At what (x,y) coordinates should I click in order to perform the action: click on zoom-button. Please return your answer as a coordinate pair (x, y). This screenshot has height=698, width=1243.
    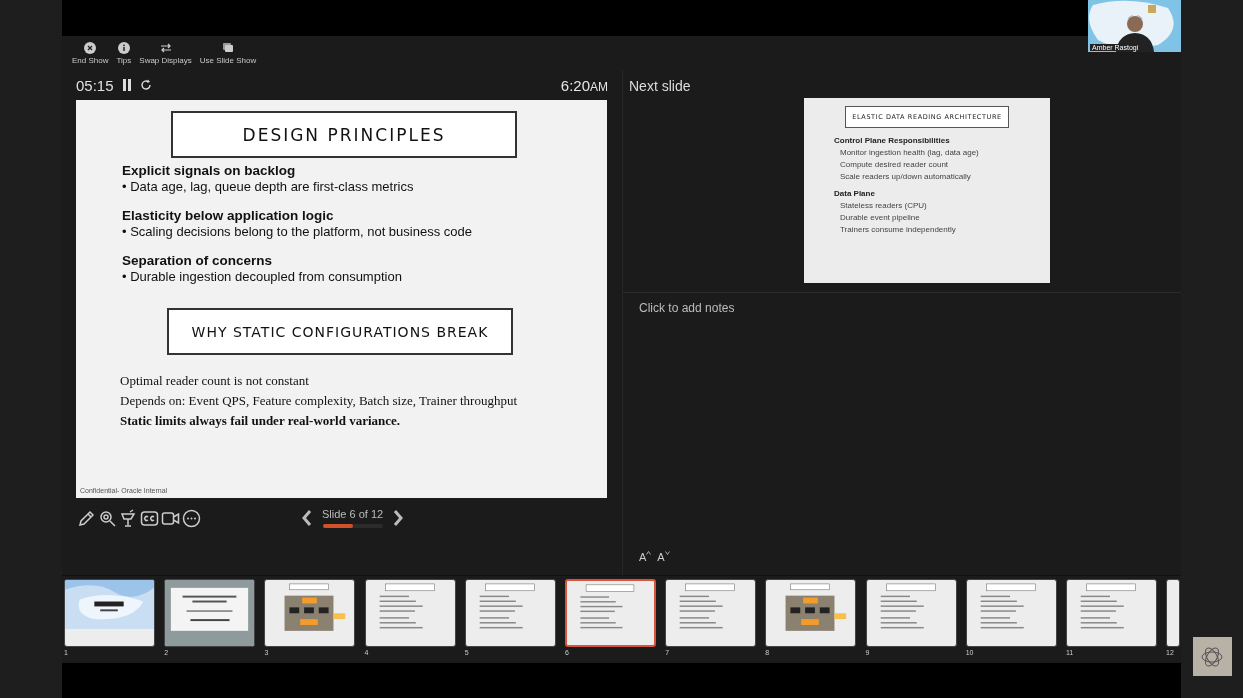
    Looking at the image, I should click on (107, 518).